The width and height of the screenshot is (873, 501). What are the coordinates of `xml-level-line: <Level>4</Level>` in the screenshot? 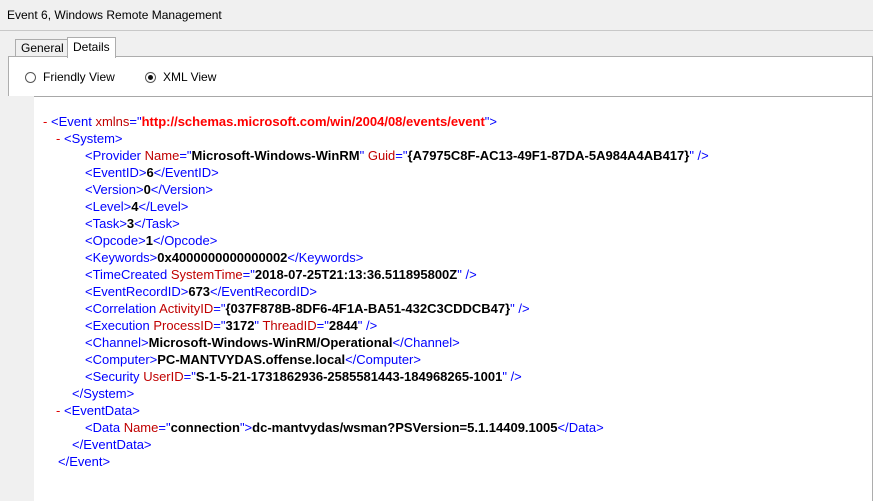 It's located at (137, 206).